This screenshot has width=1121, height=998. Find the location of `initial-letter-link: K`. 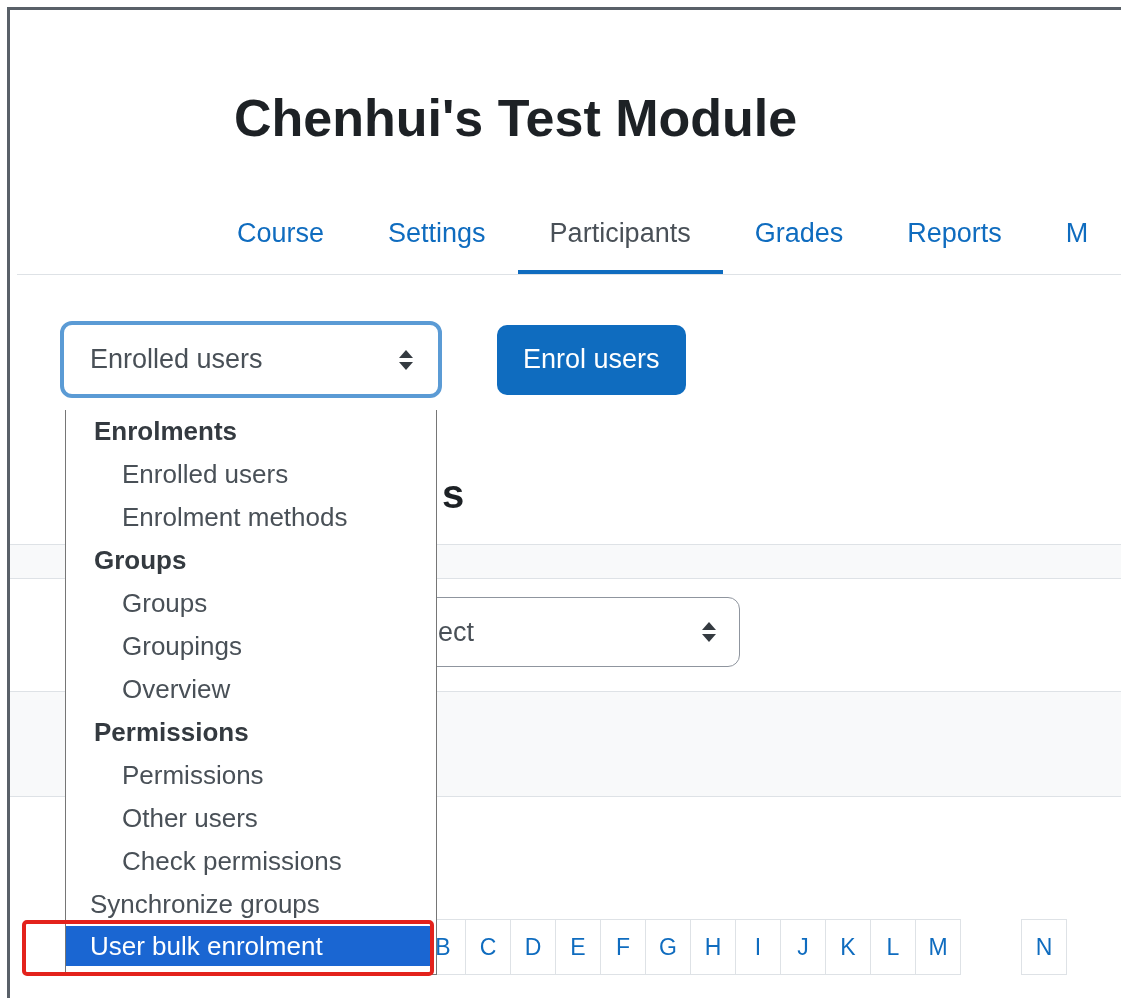

initial-letter-link: K is located at coordinates (848, 947).